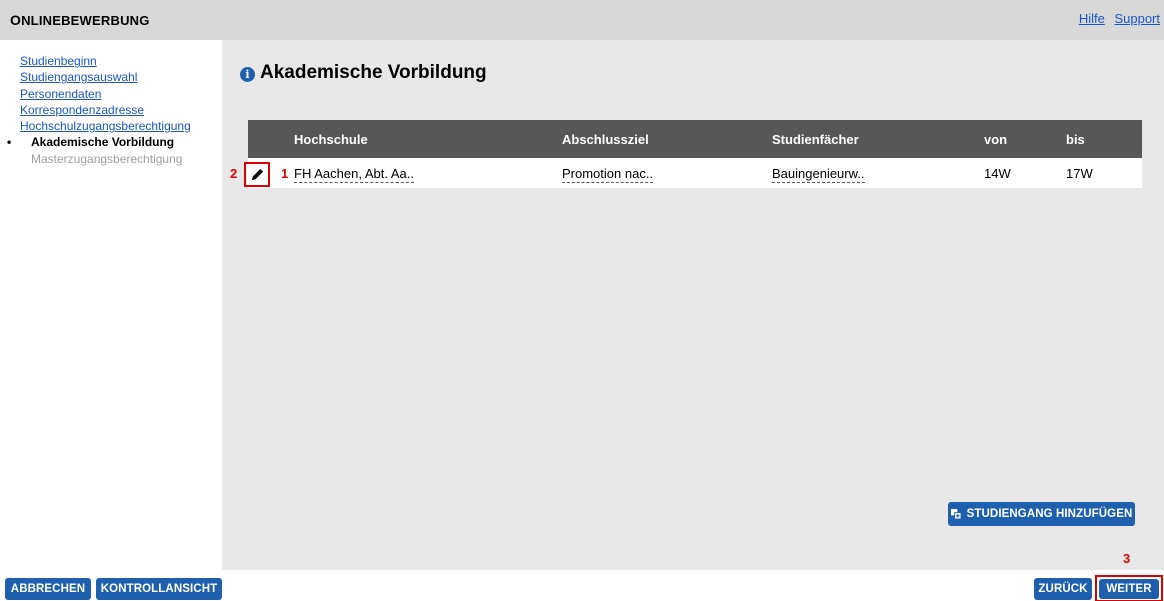  I want to click on support-link: Support, so click(1137, 18).